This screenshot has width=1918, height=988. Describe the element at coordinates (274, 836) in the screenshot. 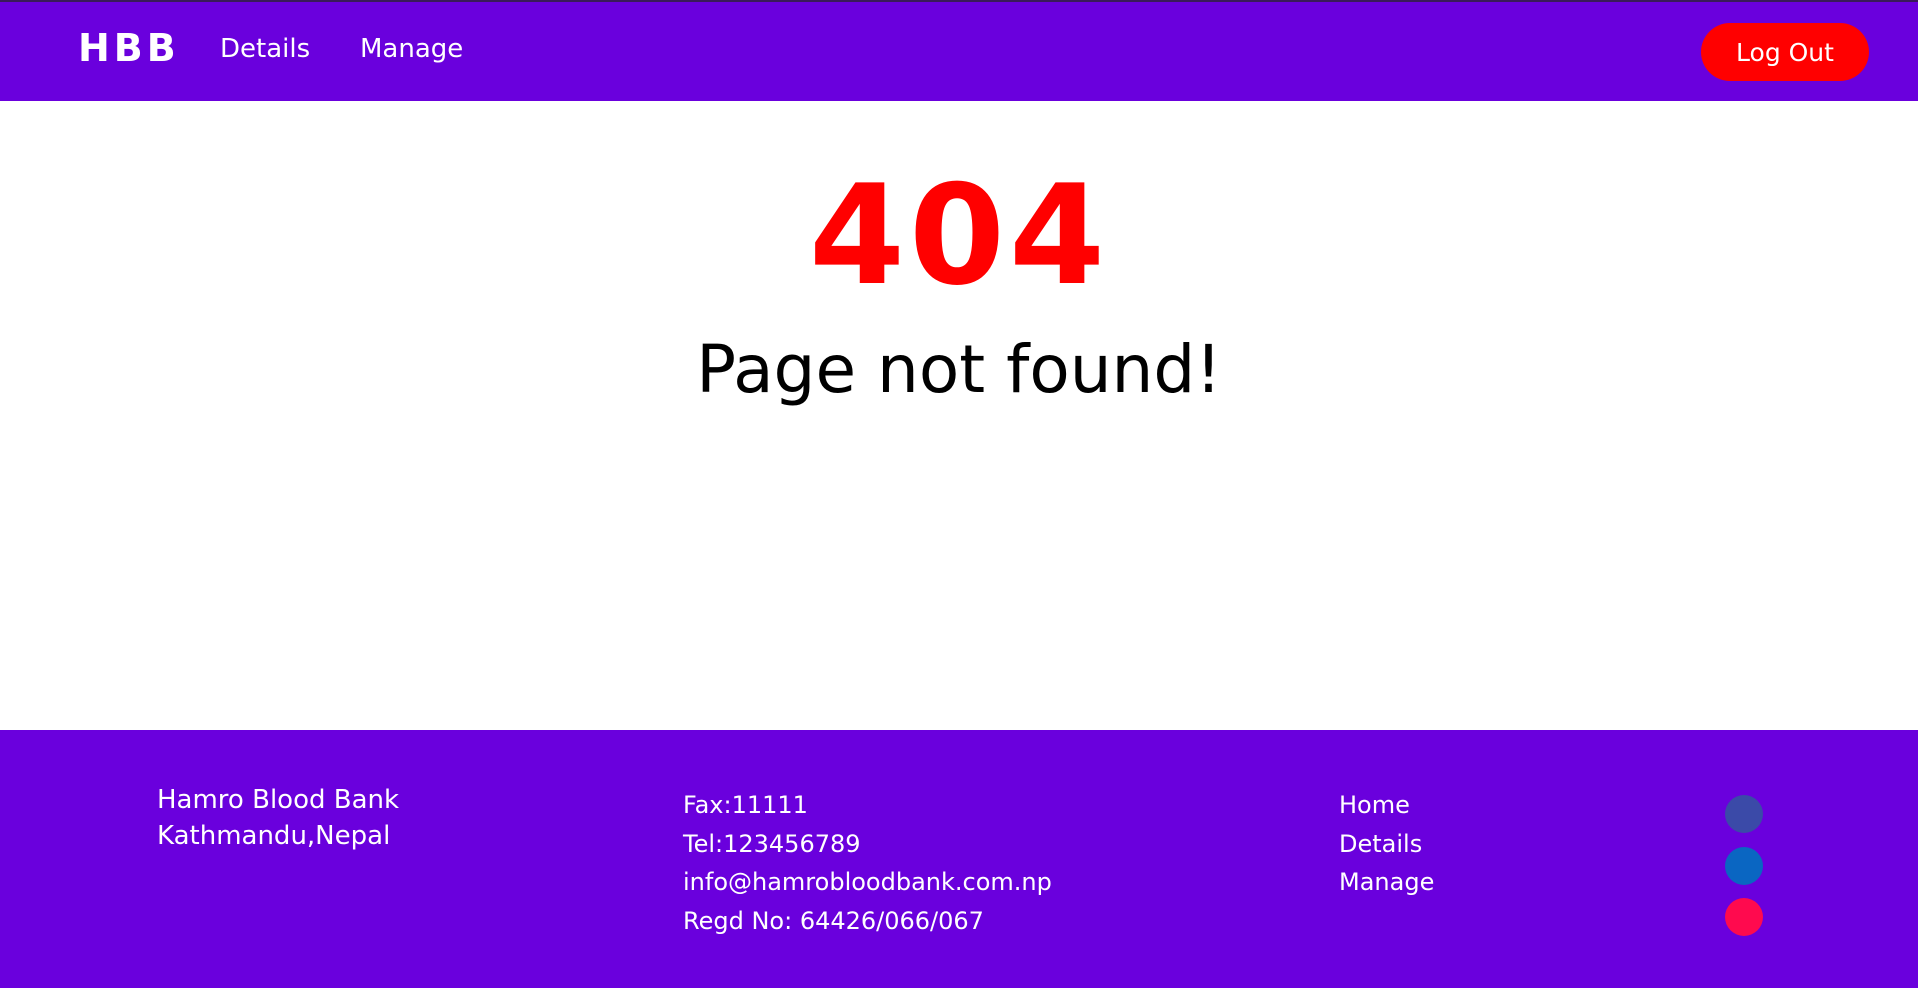

I see `org-location: Kathmandu,Nepal` at that location.